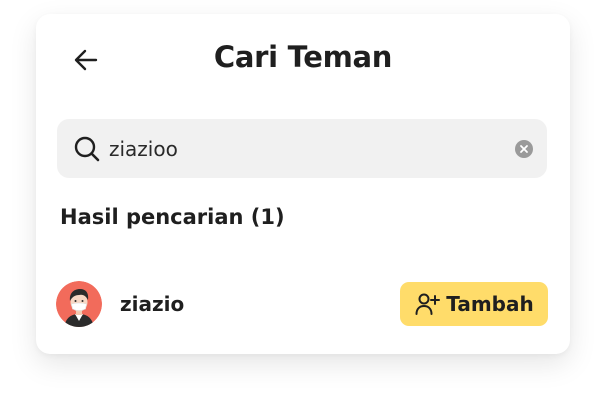 Image resolution: width=606 pixels, height=413 pixels. Describe the element at coordinates (87, 149) in the screenshot. I see `search-icon` at that location.